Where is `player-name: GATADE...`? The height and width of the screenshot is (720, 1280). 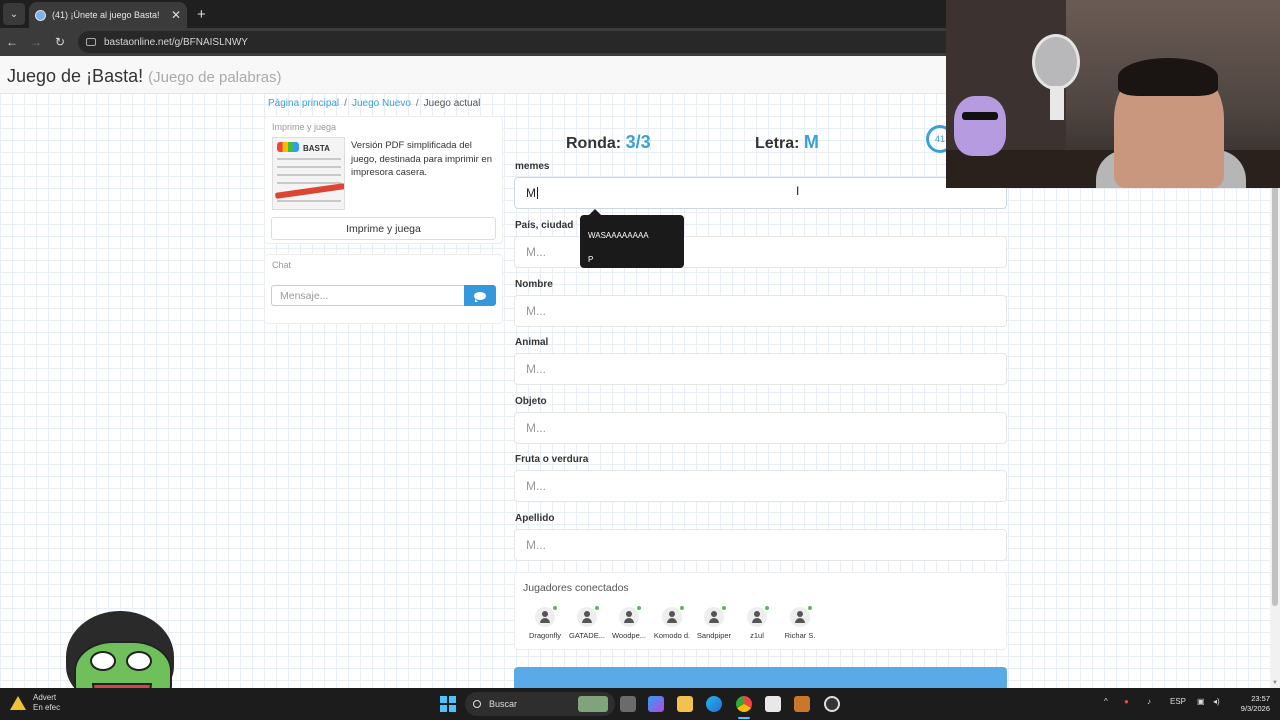 player-name: GATADE... is located at coordinates (587, 635).